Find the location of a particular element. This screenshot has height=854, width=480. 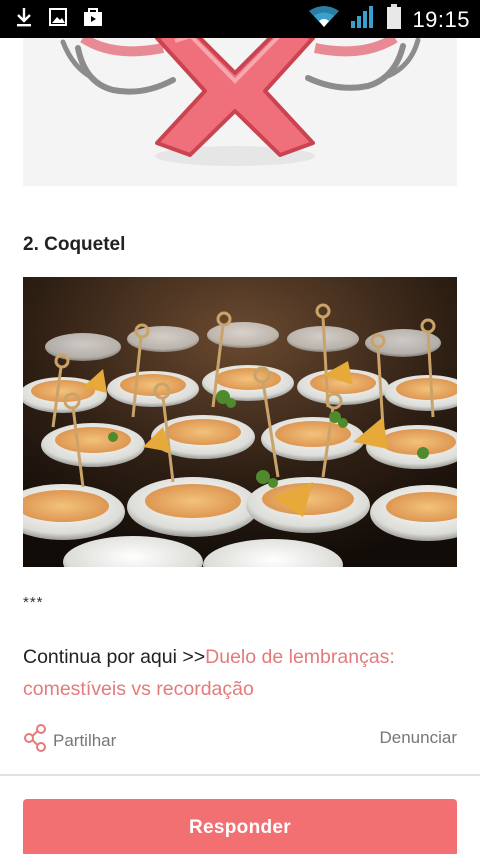

signal-icon is located at coordinates (363, 19).